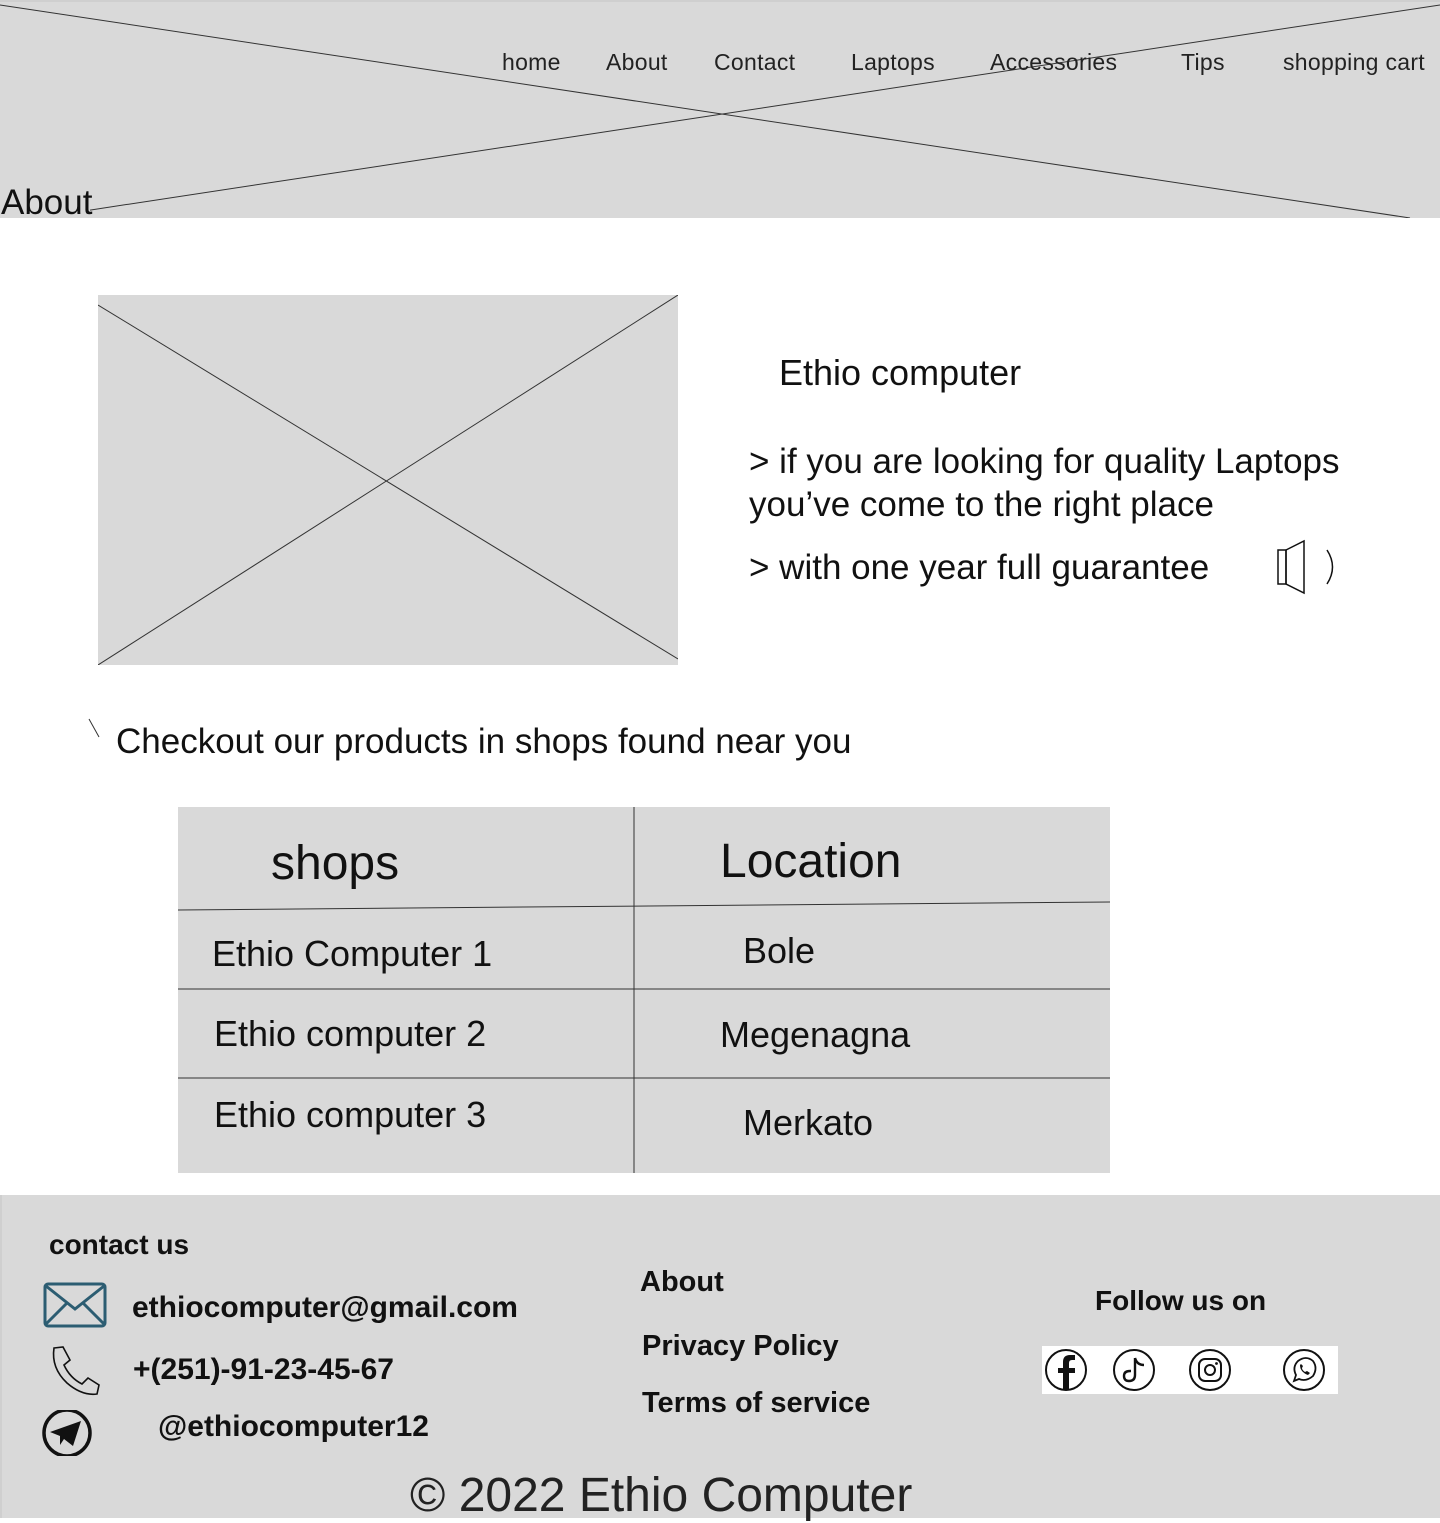 This screenshot has height=1523, width=1440. I want to click on follow-us-title: Follow us on, so click(1181, 1300).